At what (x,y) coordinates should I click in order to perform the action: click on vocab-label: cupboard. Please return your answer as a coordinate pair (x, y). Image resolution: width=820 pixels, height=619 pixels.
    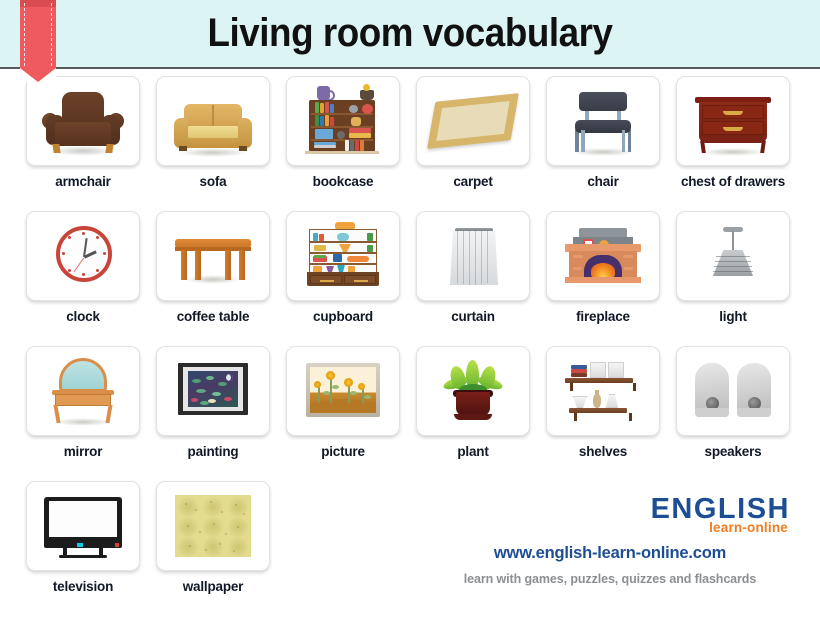
    Looking at the image, I should click on (343, 316).